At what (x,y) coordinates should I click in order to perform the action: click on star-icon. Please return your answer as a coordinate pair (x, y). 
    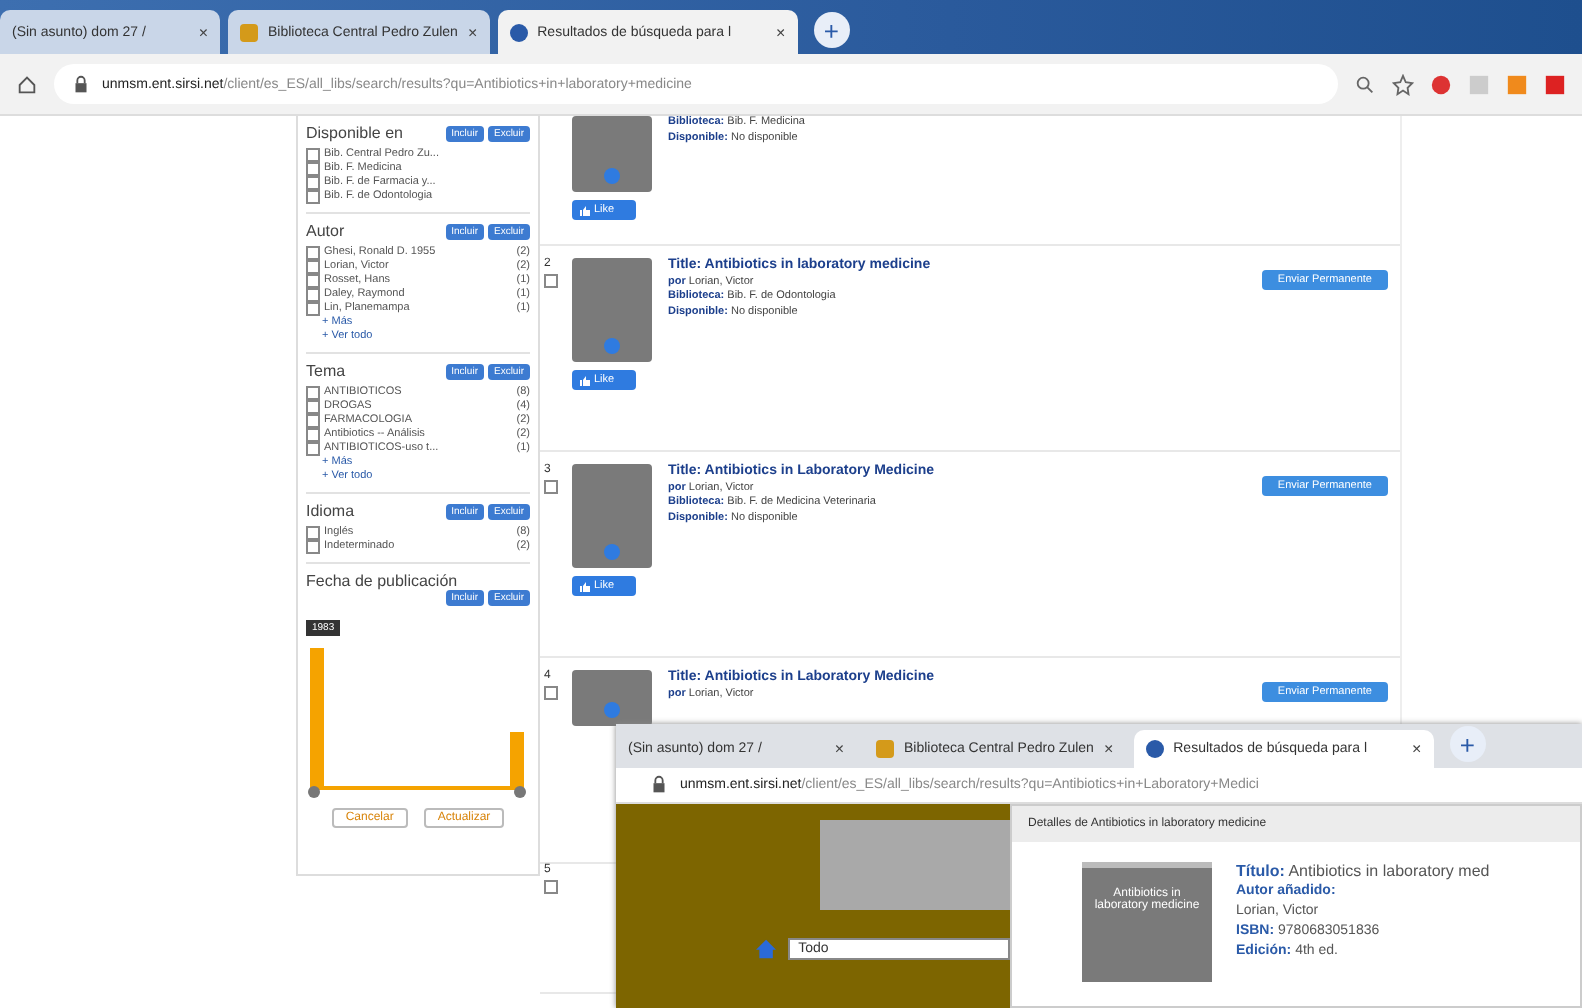
    Looking at the image, I should click on (1403, 84).